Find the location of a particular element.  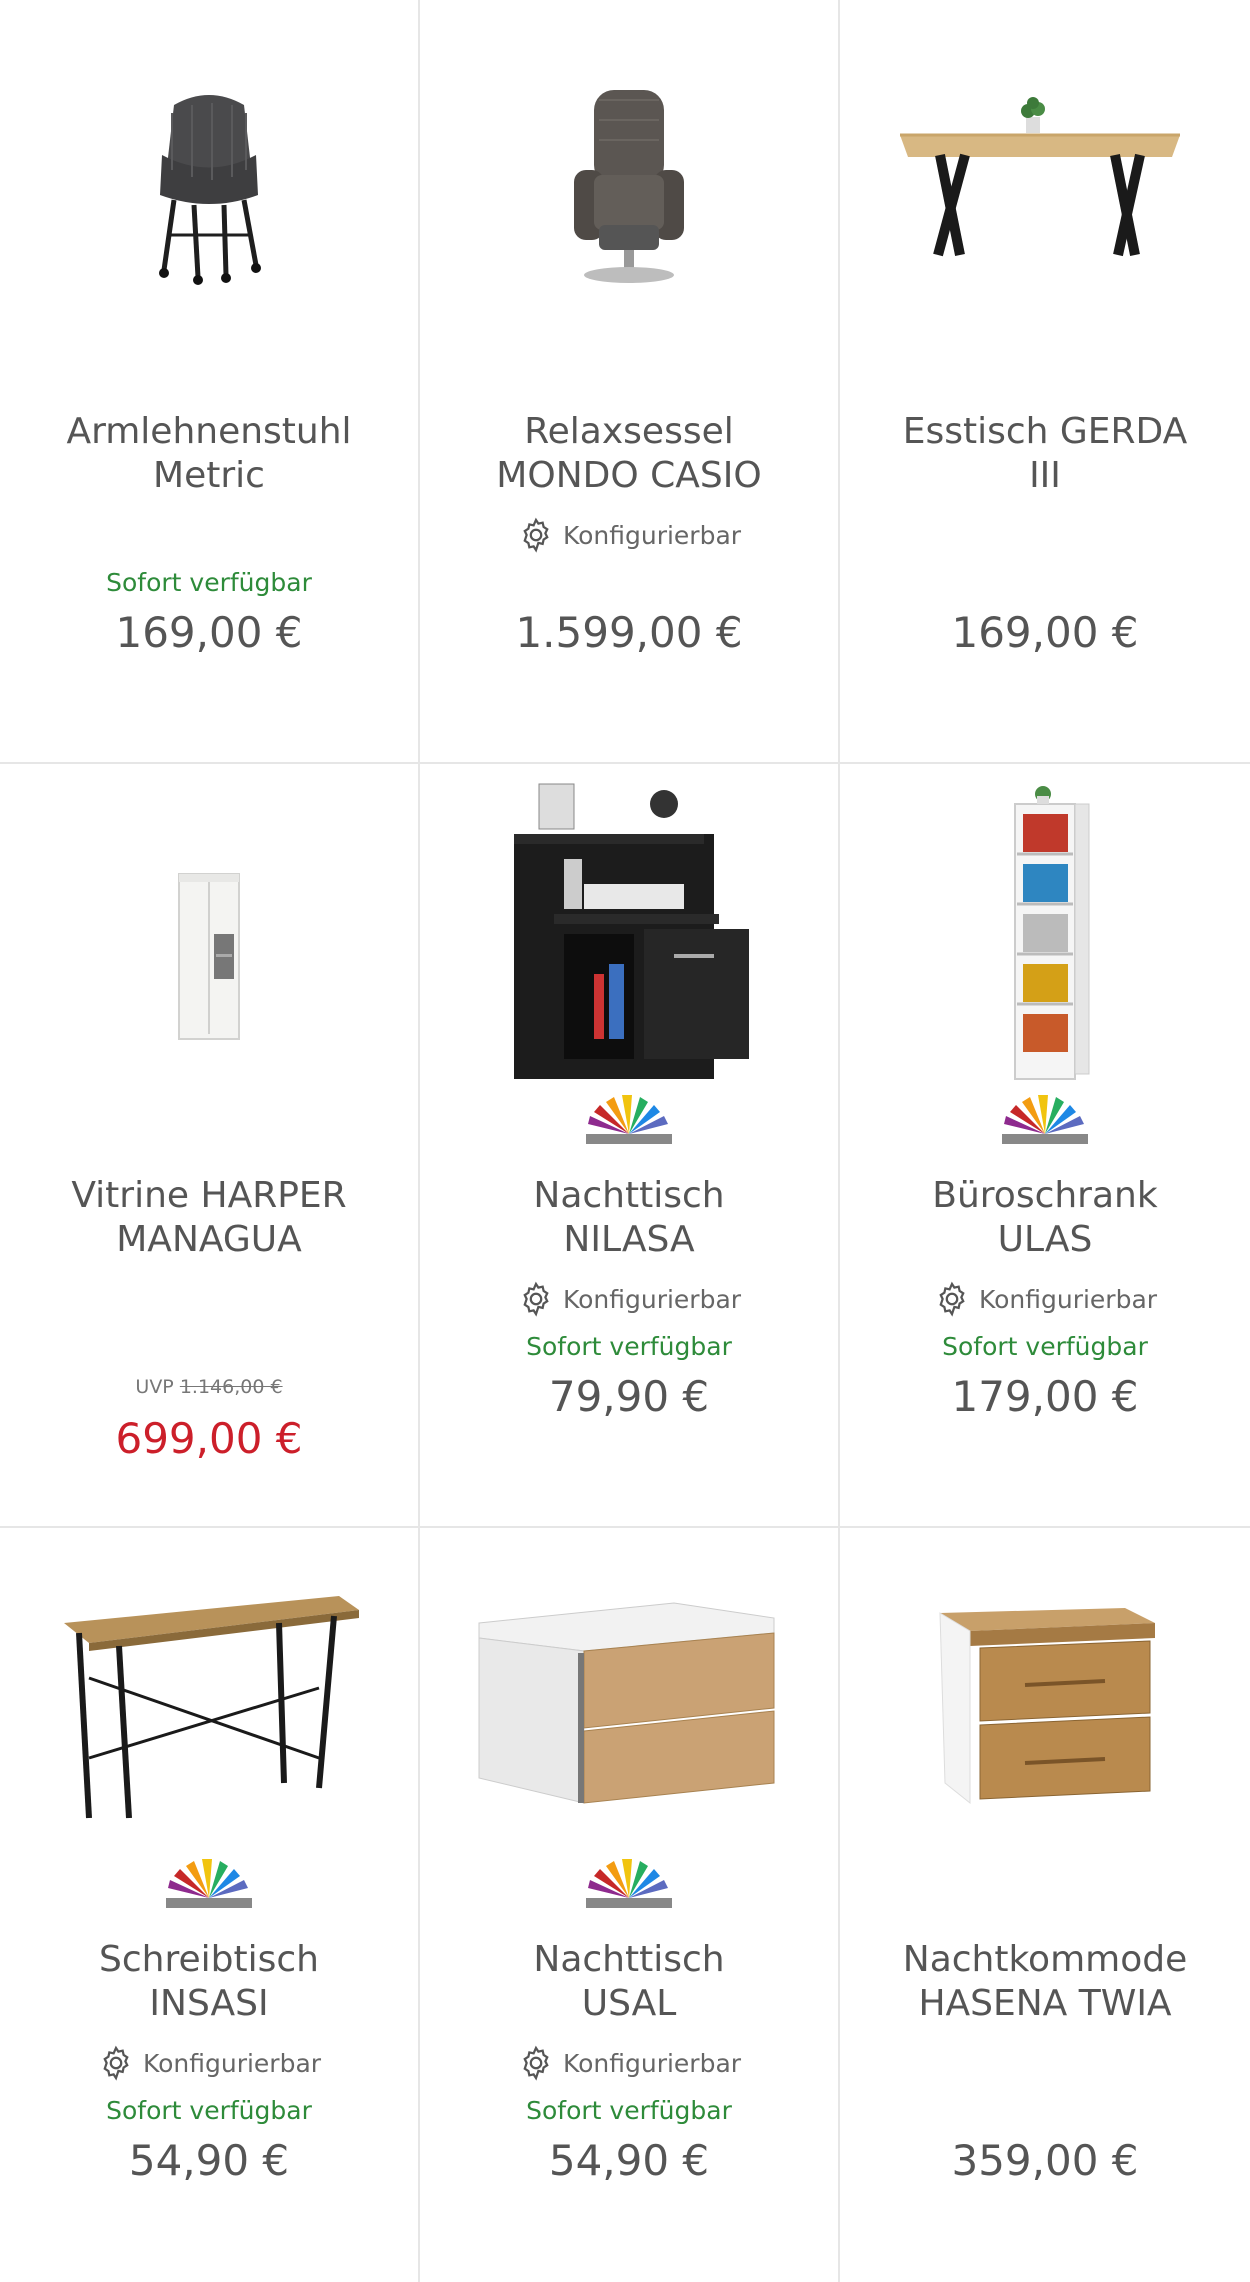

product-price: 79,90 € is located at coordinates (629, 1396).